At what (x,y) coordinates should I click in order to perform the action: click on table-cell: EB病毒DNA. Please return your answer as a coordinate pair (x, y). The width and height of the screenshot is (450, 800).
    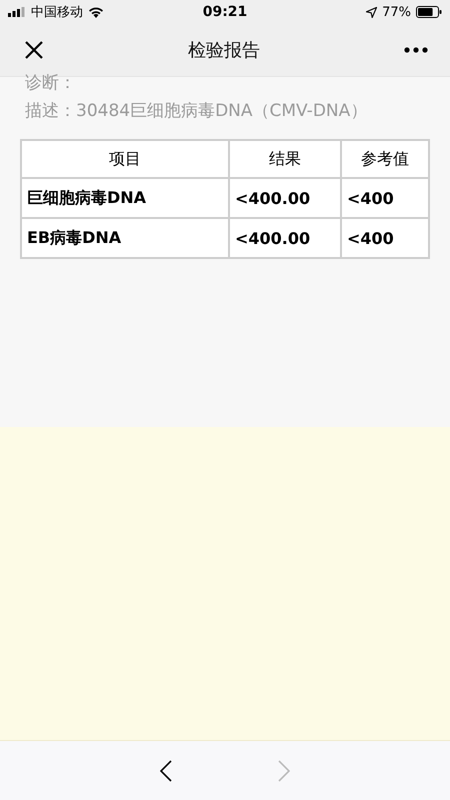
    Looking at the image, I should click on (125, 238).